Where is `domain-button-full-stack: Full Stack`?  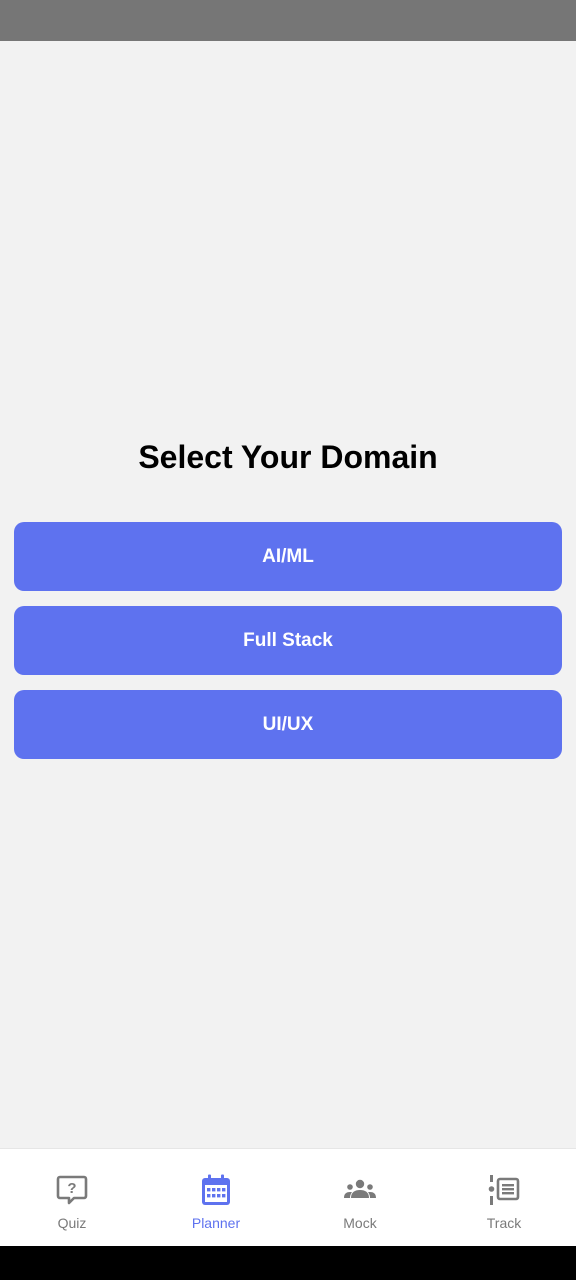 domain-button-full-stack: Full Stack is located at coordinates (288, 640).